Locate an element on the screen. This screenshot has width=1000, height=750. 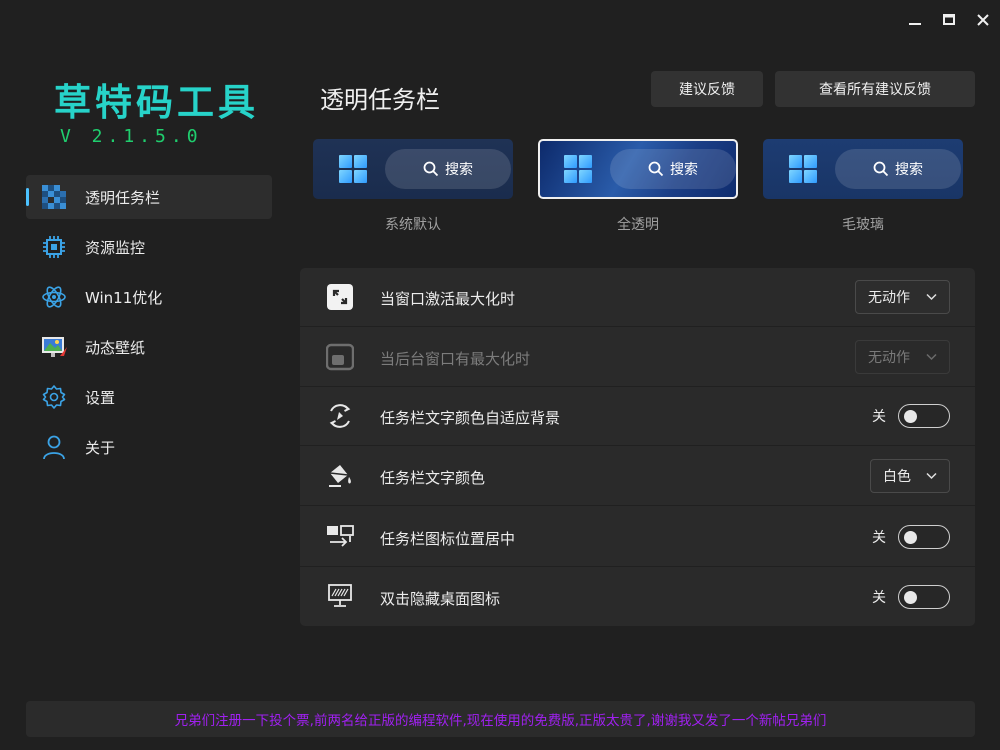
close-icon is located at coordinates (983, 20).